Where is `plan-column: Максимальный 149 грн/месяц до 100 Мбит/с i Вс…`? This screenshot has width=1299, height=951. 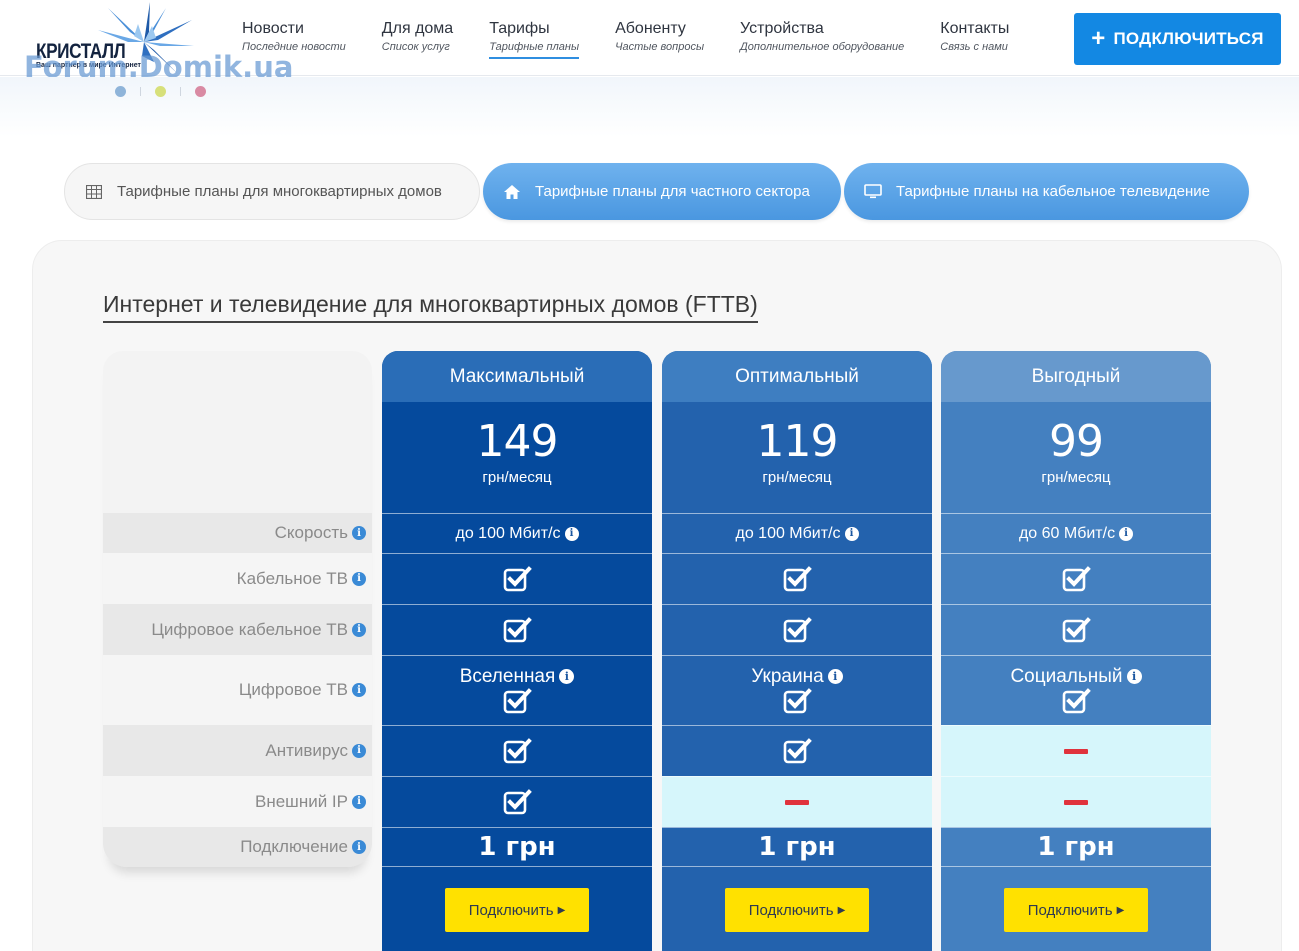 plan-column: Максимальный 149 грн/месяц до 100 Мбит/с i Вс… is located at coordinates (517, 651).